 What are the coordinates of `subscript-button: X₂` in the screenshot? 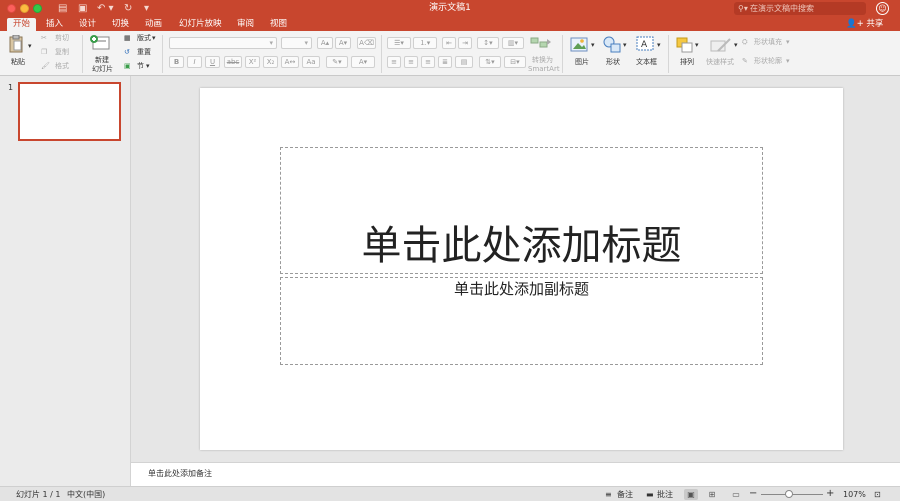 It's located at (270, 62).